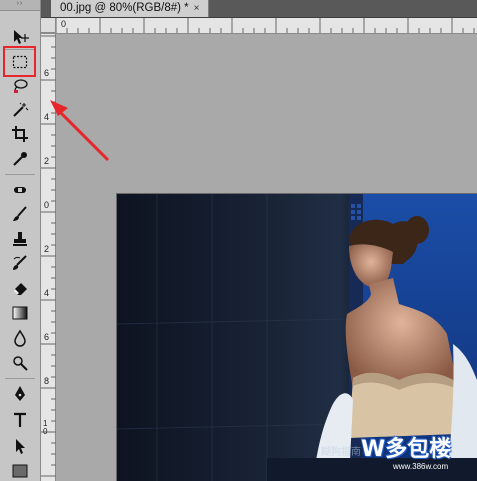  Describe the element at coordinates (20, 5) in the screenshot. I see `panel-grip: ››` at that location.